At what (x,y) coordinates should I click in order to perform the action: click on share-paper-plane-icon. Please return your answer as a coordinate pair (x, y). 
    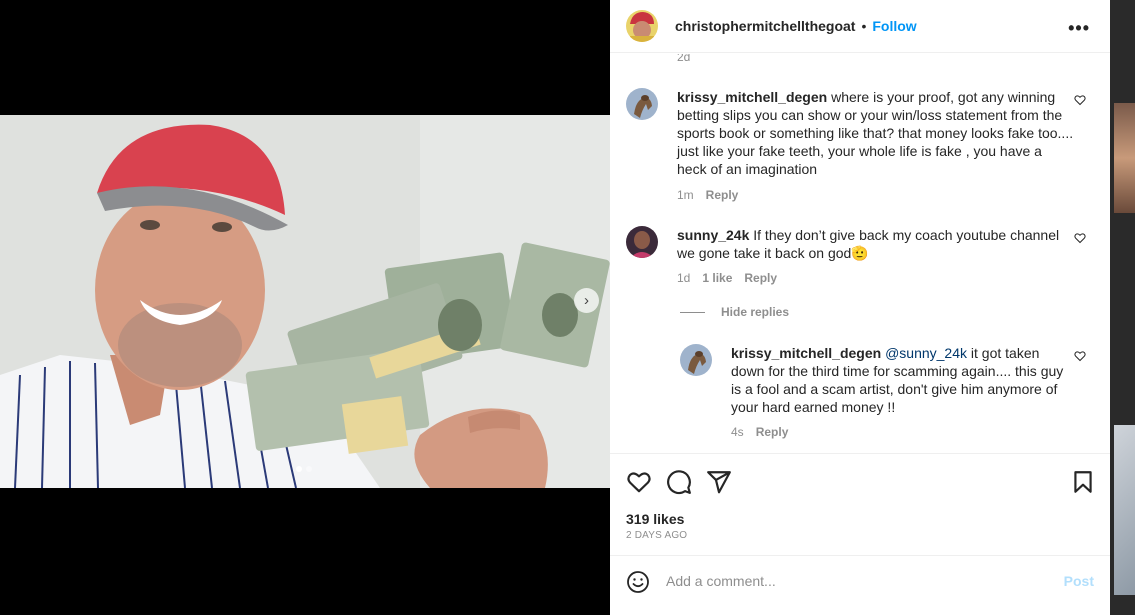
    Looking at the image, I should click on (719, 482).